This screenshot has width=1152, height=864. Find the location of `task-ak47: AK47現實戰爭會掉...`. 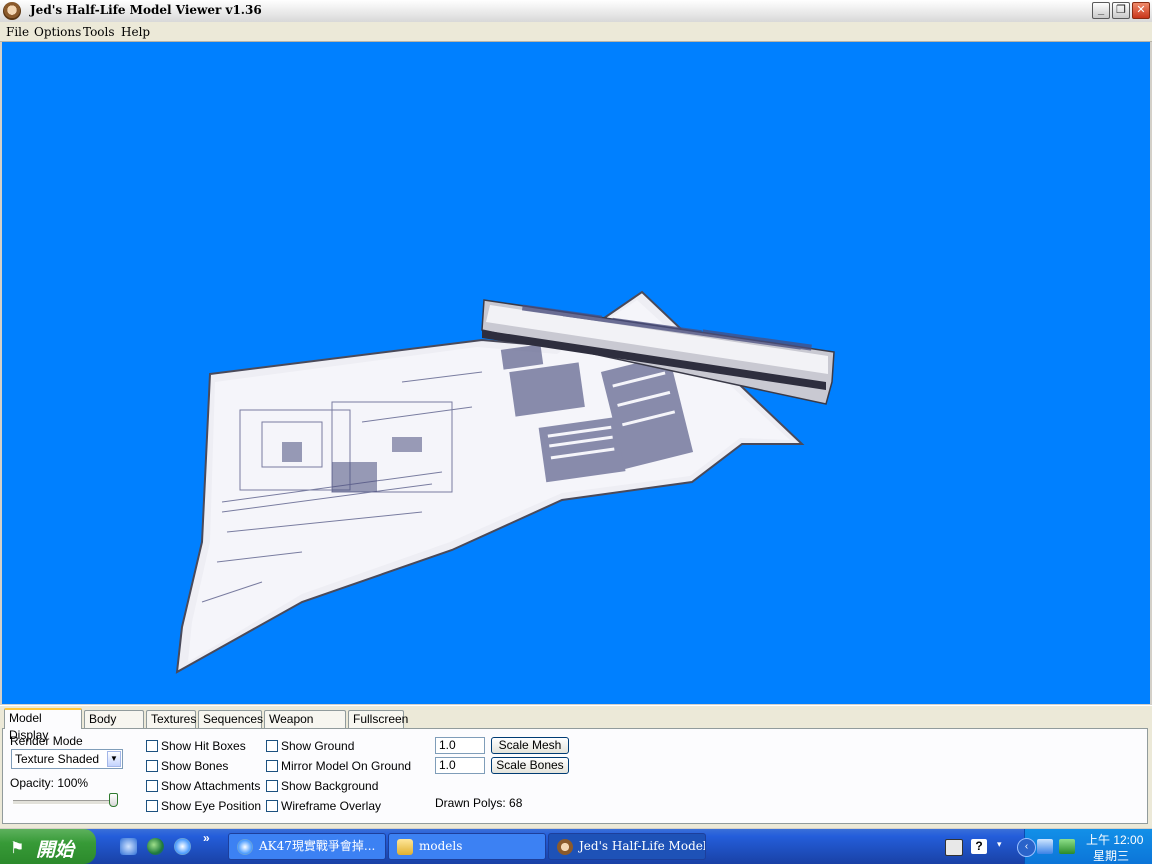

task-ak47: AK47現實戰爭會掉... is located at coordinates (307, 846).